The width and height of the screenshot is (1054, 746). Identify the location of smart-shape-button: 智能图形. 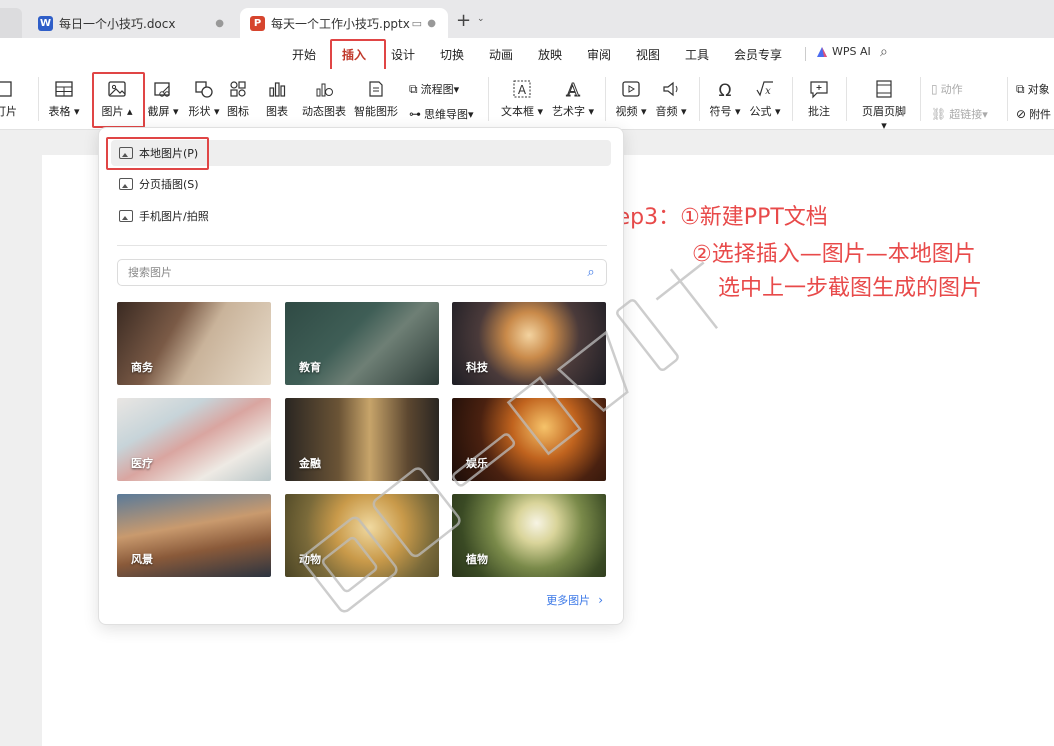
(376, 98).